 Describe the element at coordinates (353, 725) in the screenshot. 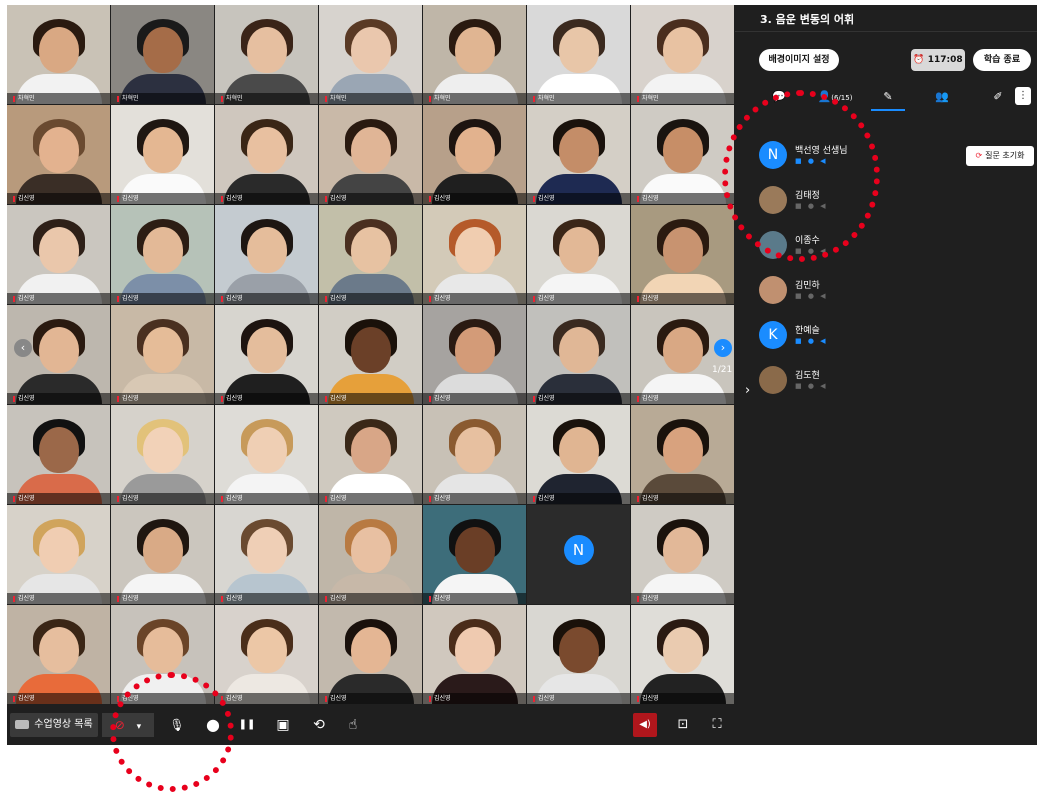

I see `raise-hand-button: ☝` at that location.